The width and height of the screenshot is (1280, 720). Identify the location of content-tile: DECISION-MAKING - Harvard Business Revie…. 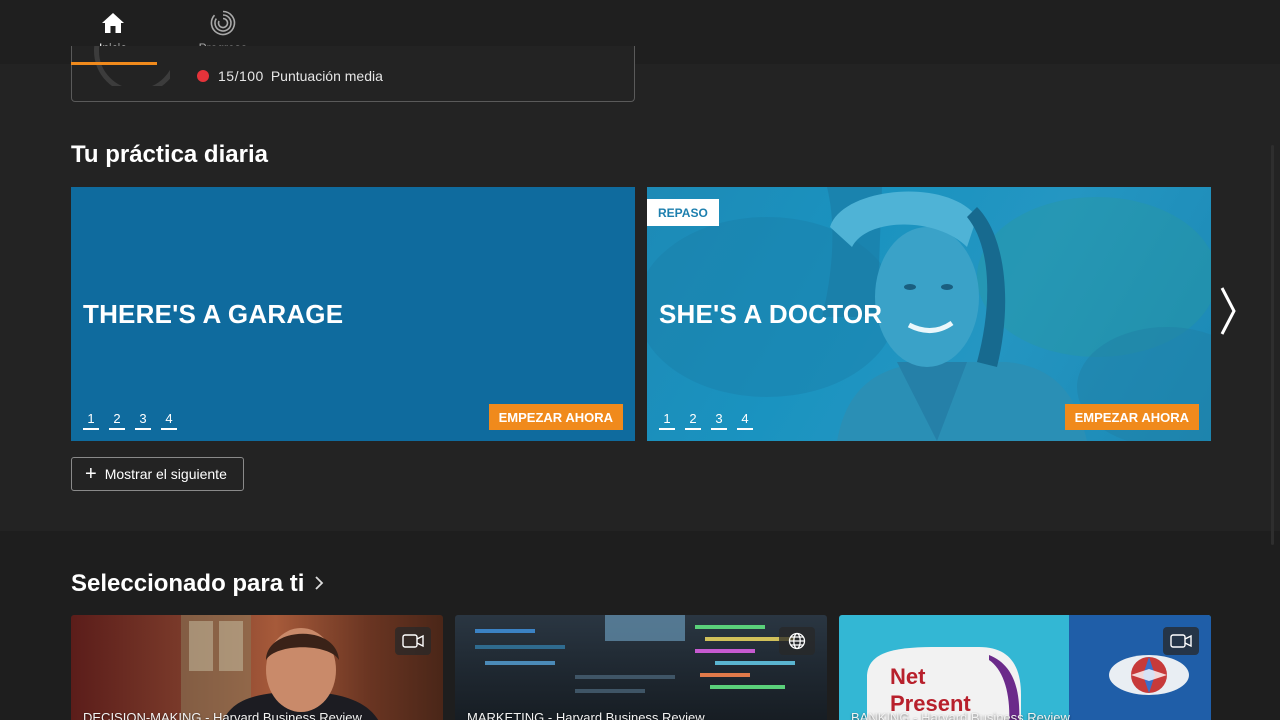
(257, 667).